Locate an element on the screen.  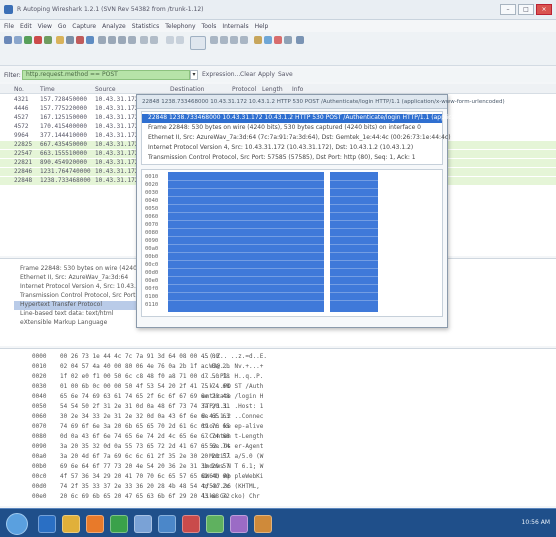
zoom-in-icon is located at coordinates (214, 40).